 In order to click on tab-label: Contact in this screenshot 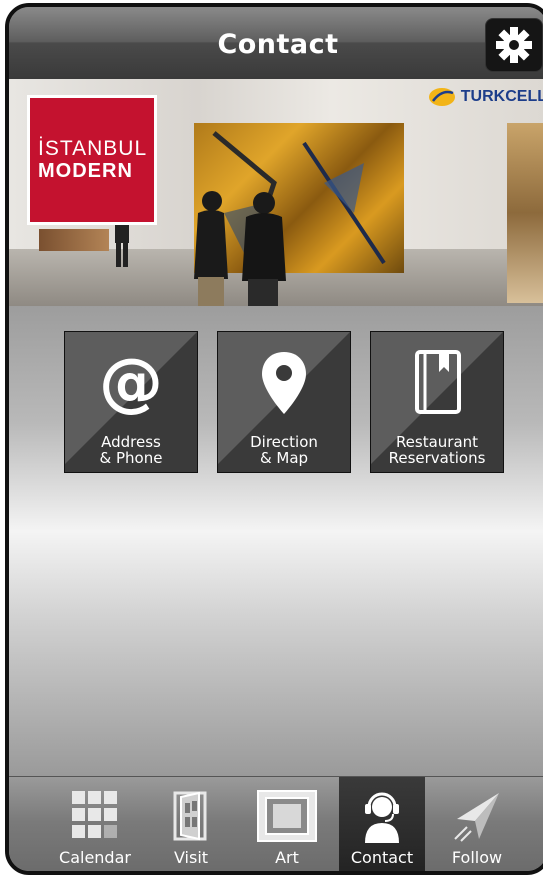, I will do `click(382, 857)`.